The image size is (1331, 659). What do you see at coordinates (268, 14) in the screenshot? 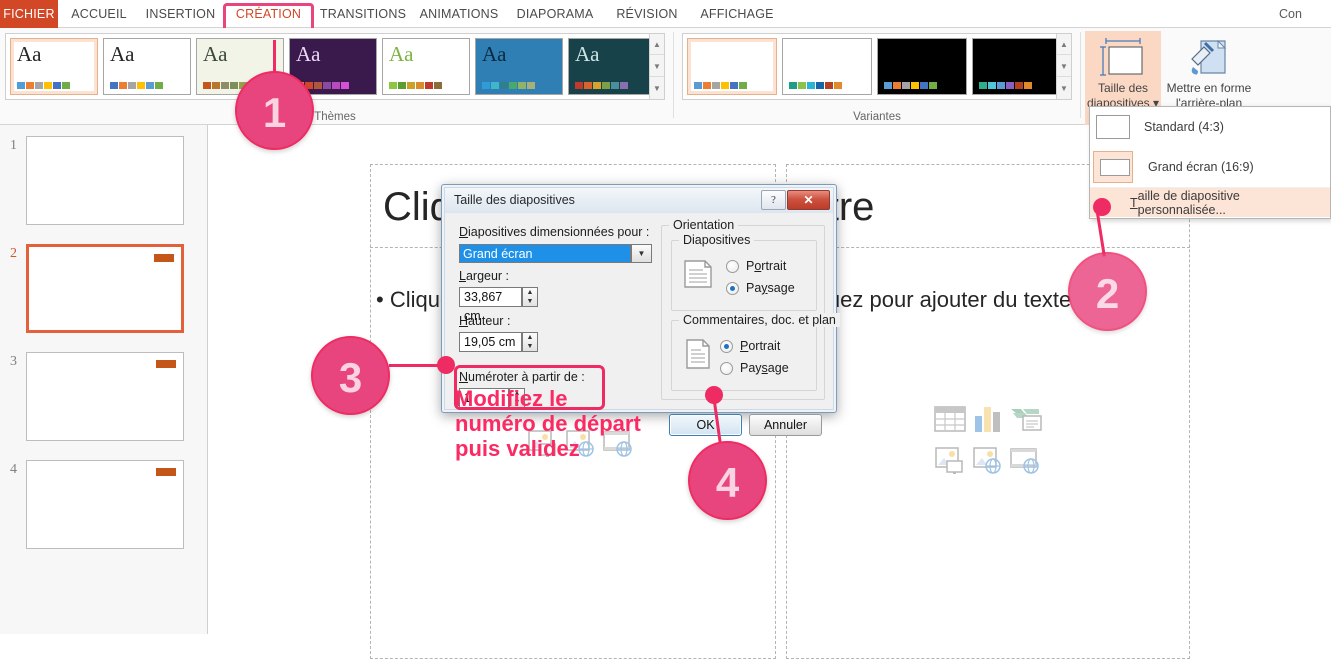
I see `tab-creation: CRÉATION` at bounding box center [268, 14].